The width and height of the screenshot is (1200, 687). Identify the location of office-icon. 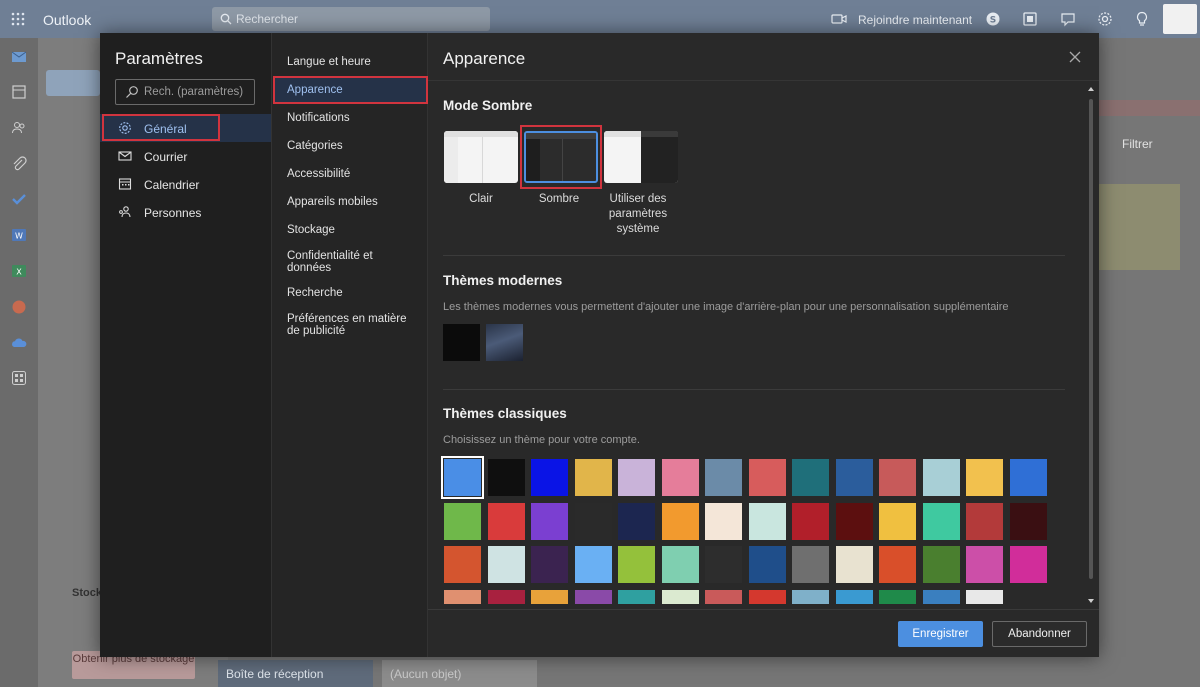
(1030, 19).